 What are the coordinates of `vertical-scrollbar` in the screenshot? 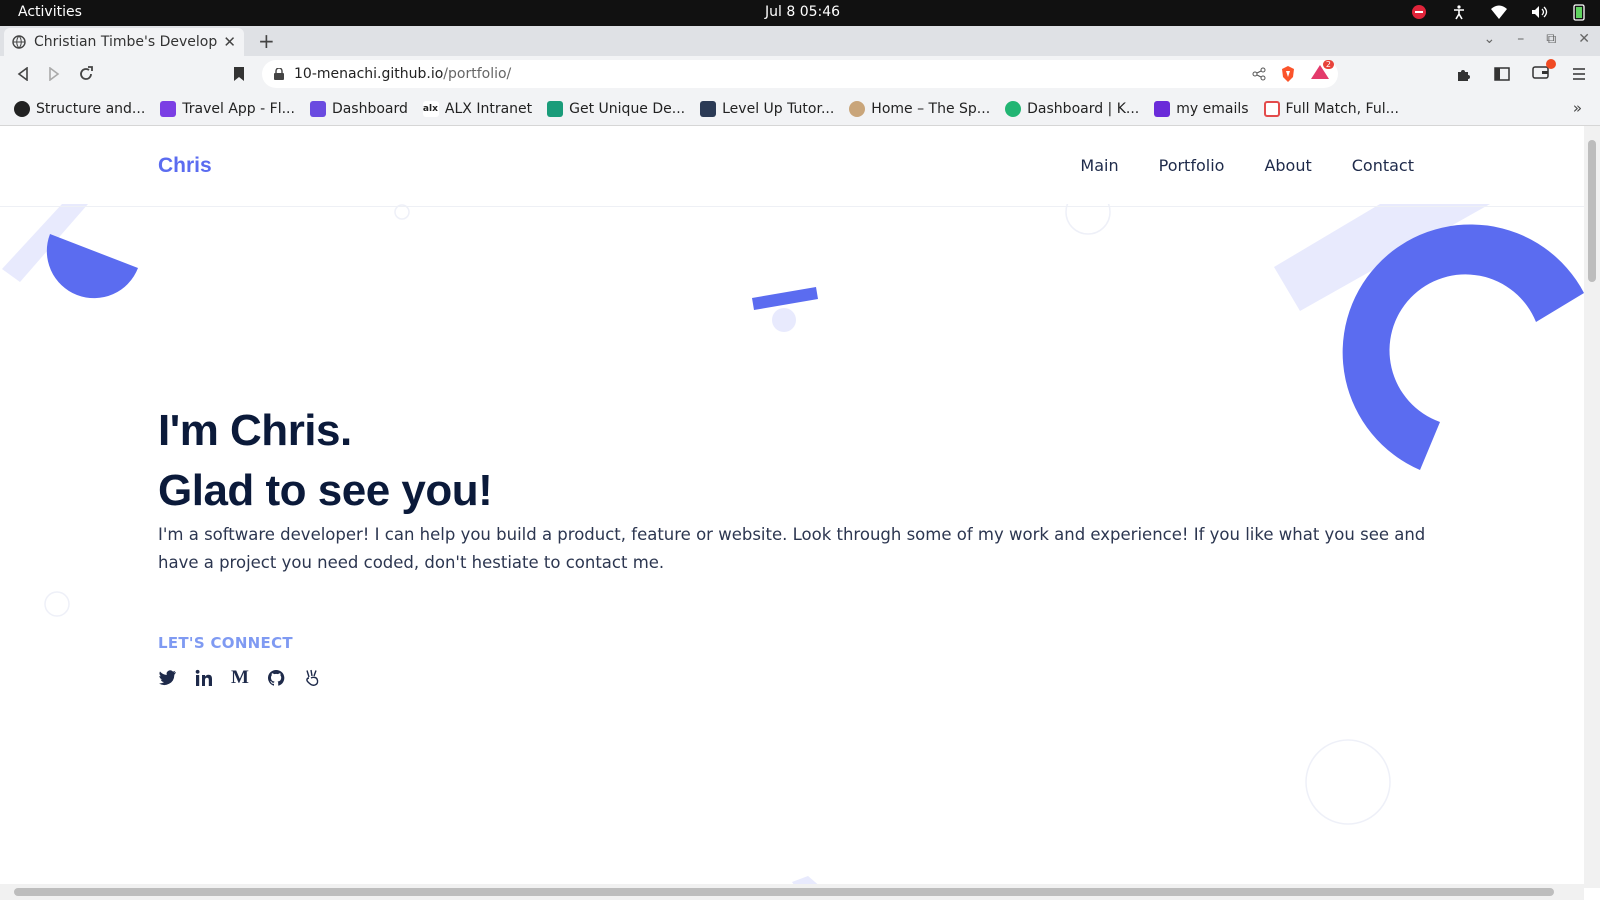 It's located at (1592, 507).